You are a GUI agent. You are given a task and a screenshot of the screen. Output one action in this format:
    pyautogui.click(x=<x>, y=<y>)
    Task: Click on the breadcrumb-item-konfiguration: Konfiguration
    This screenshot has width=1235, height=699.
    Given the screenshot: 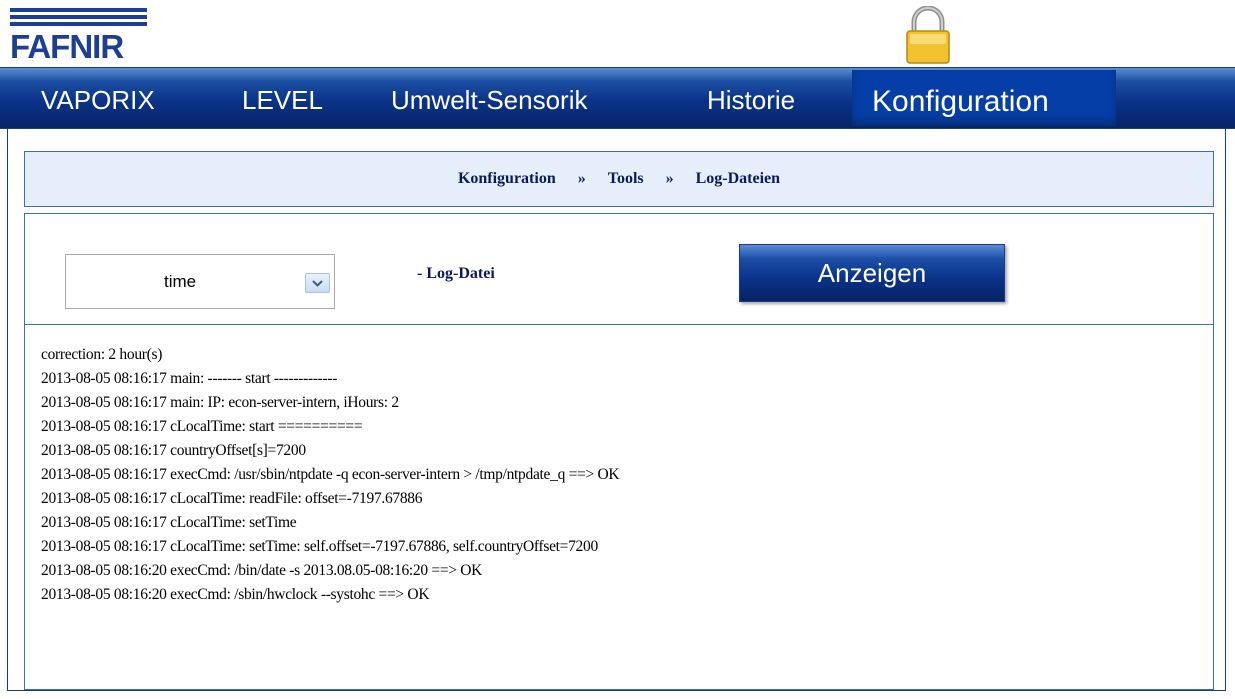 What is the action you would take?
    pyautogui.click(x=507, y=178)
    